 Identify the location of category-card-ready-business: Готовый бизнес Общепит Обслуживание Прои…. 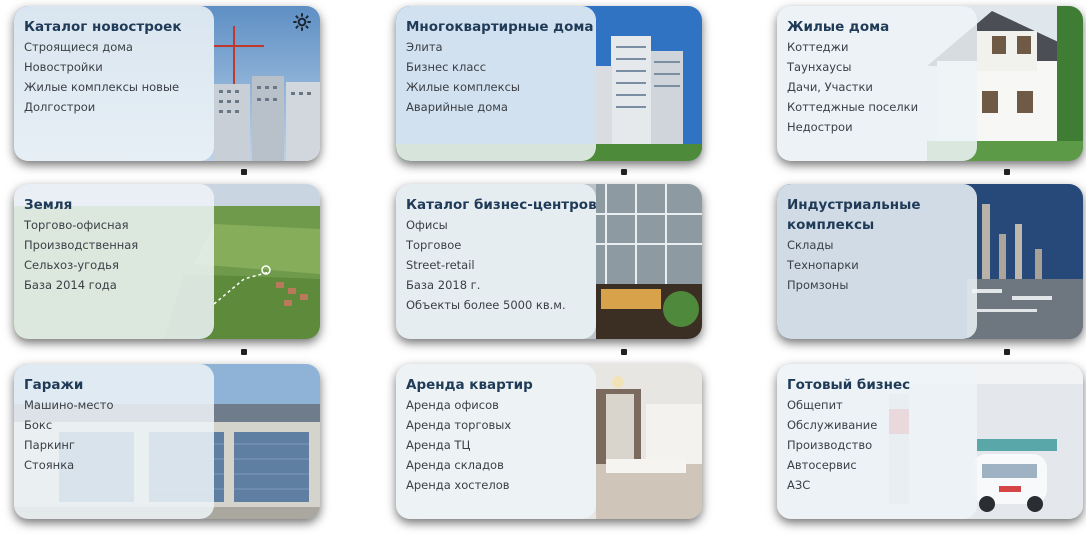
(930, 441).